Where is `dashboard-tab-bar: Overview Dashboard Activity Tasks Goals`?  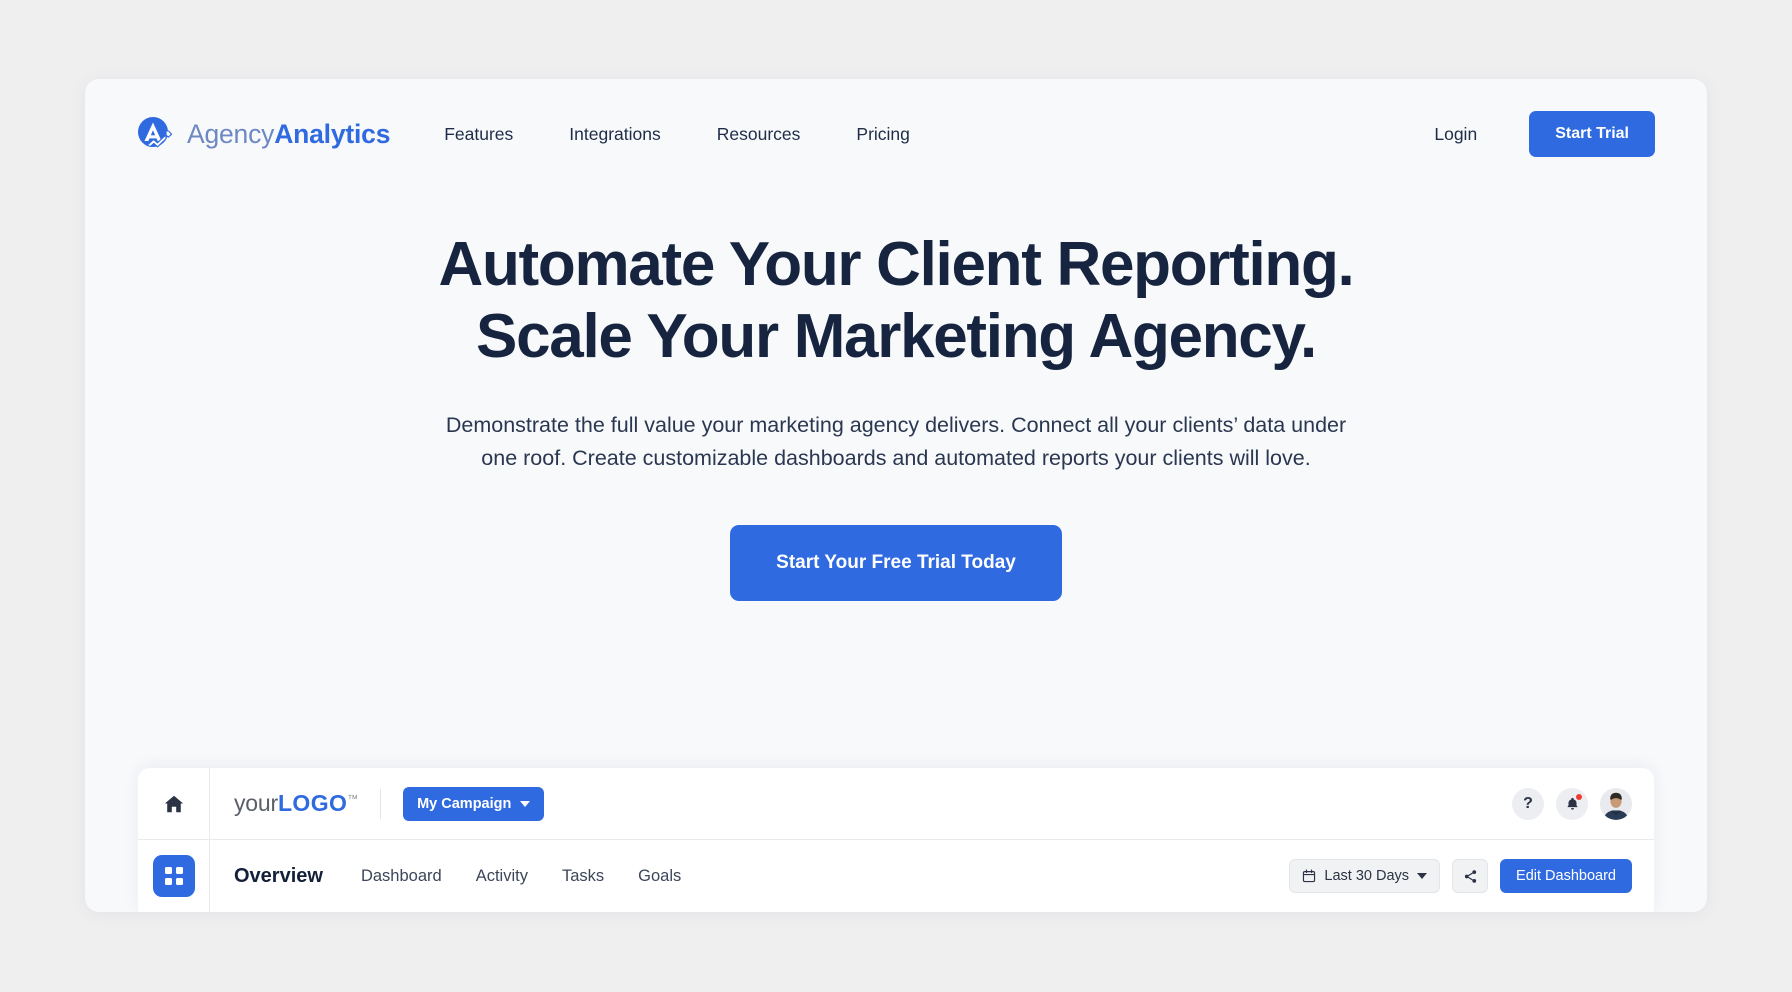
dashboard-tab-bar: Overview Dashboard Activity Tasks Goals is located at coordinates (896, 876).